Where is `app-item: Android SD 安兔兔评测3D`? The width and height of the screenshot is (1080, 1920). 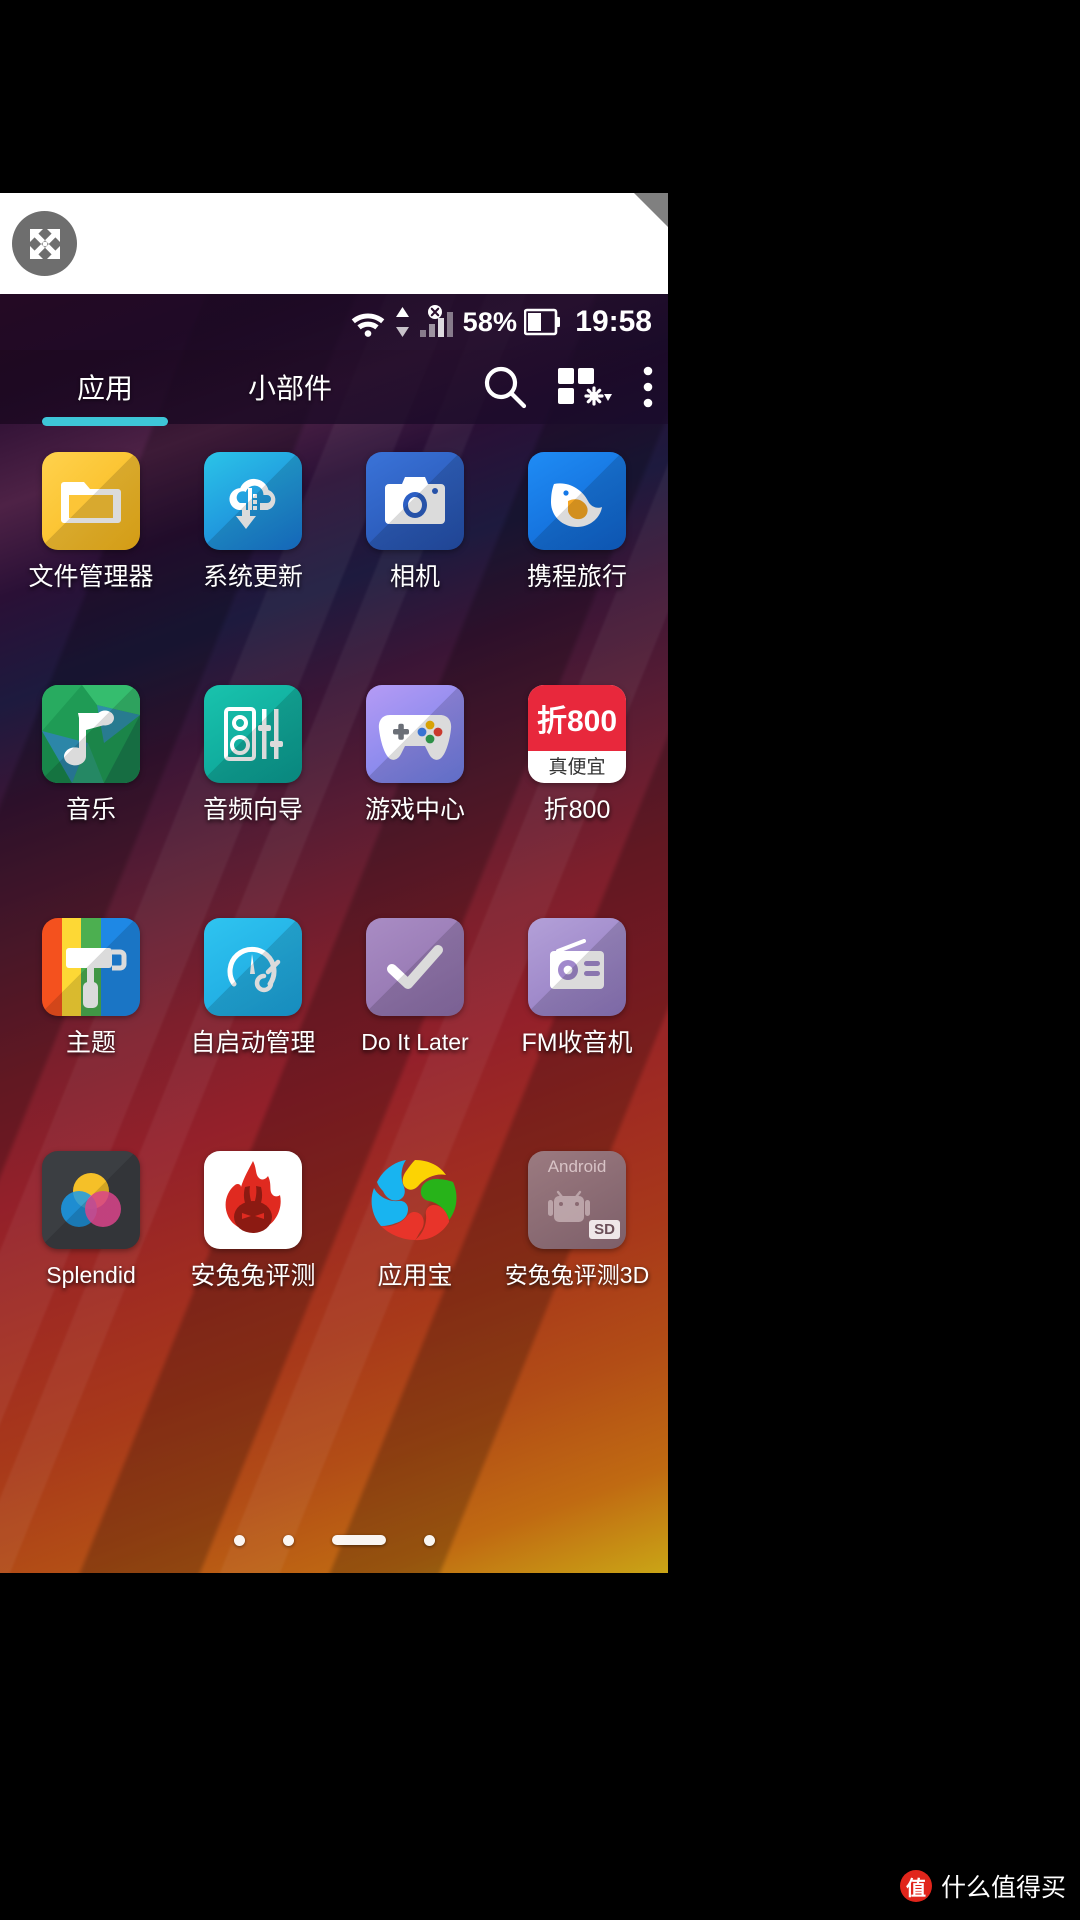
app-item: Android SD 安兔兔评测3D is located at coordinates (577, 1245).